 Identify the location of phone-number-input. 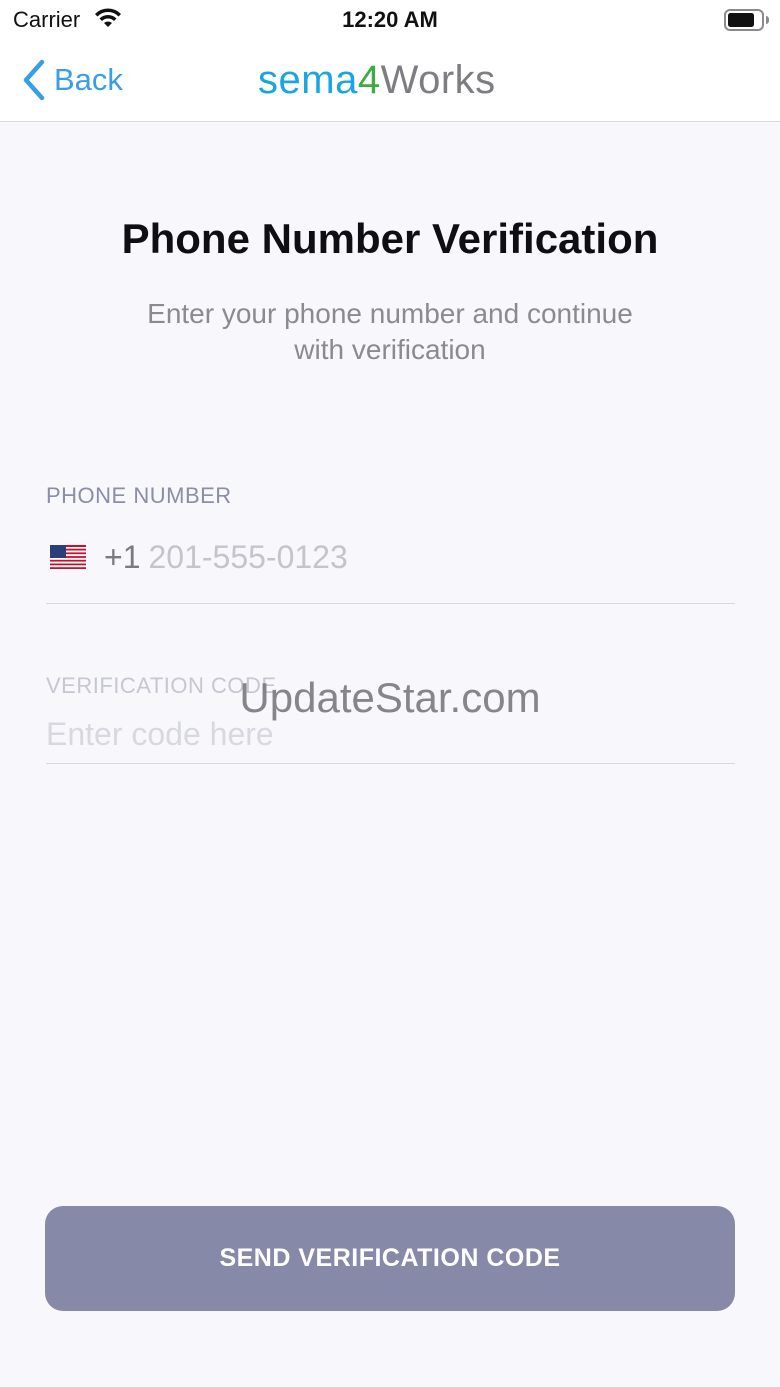
(441, 557).